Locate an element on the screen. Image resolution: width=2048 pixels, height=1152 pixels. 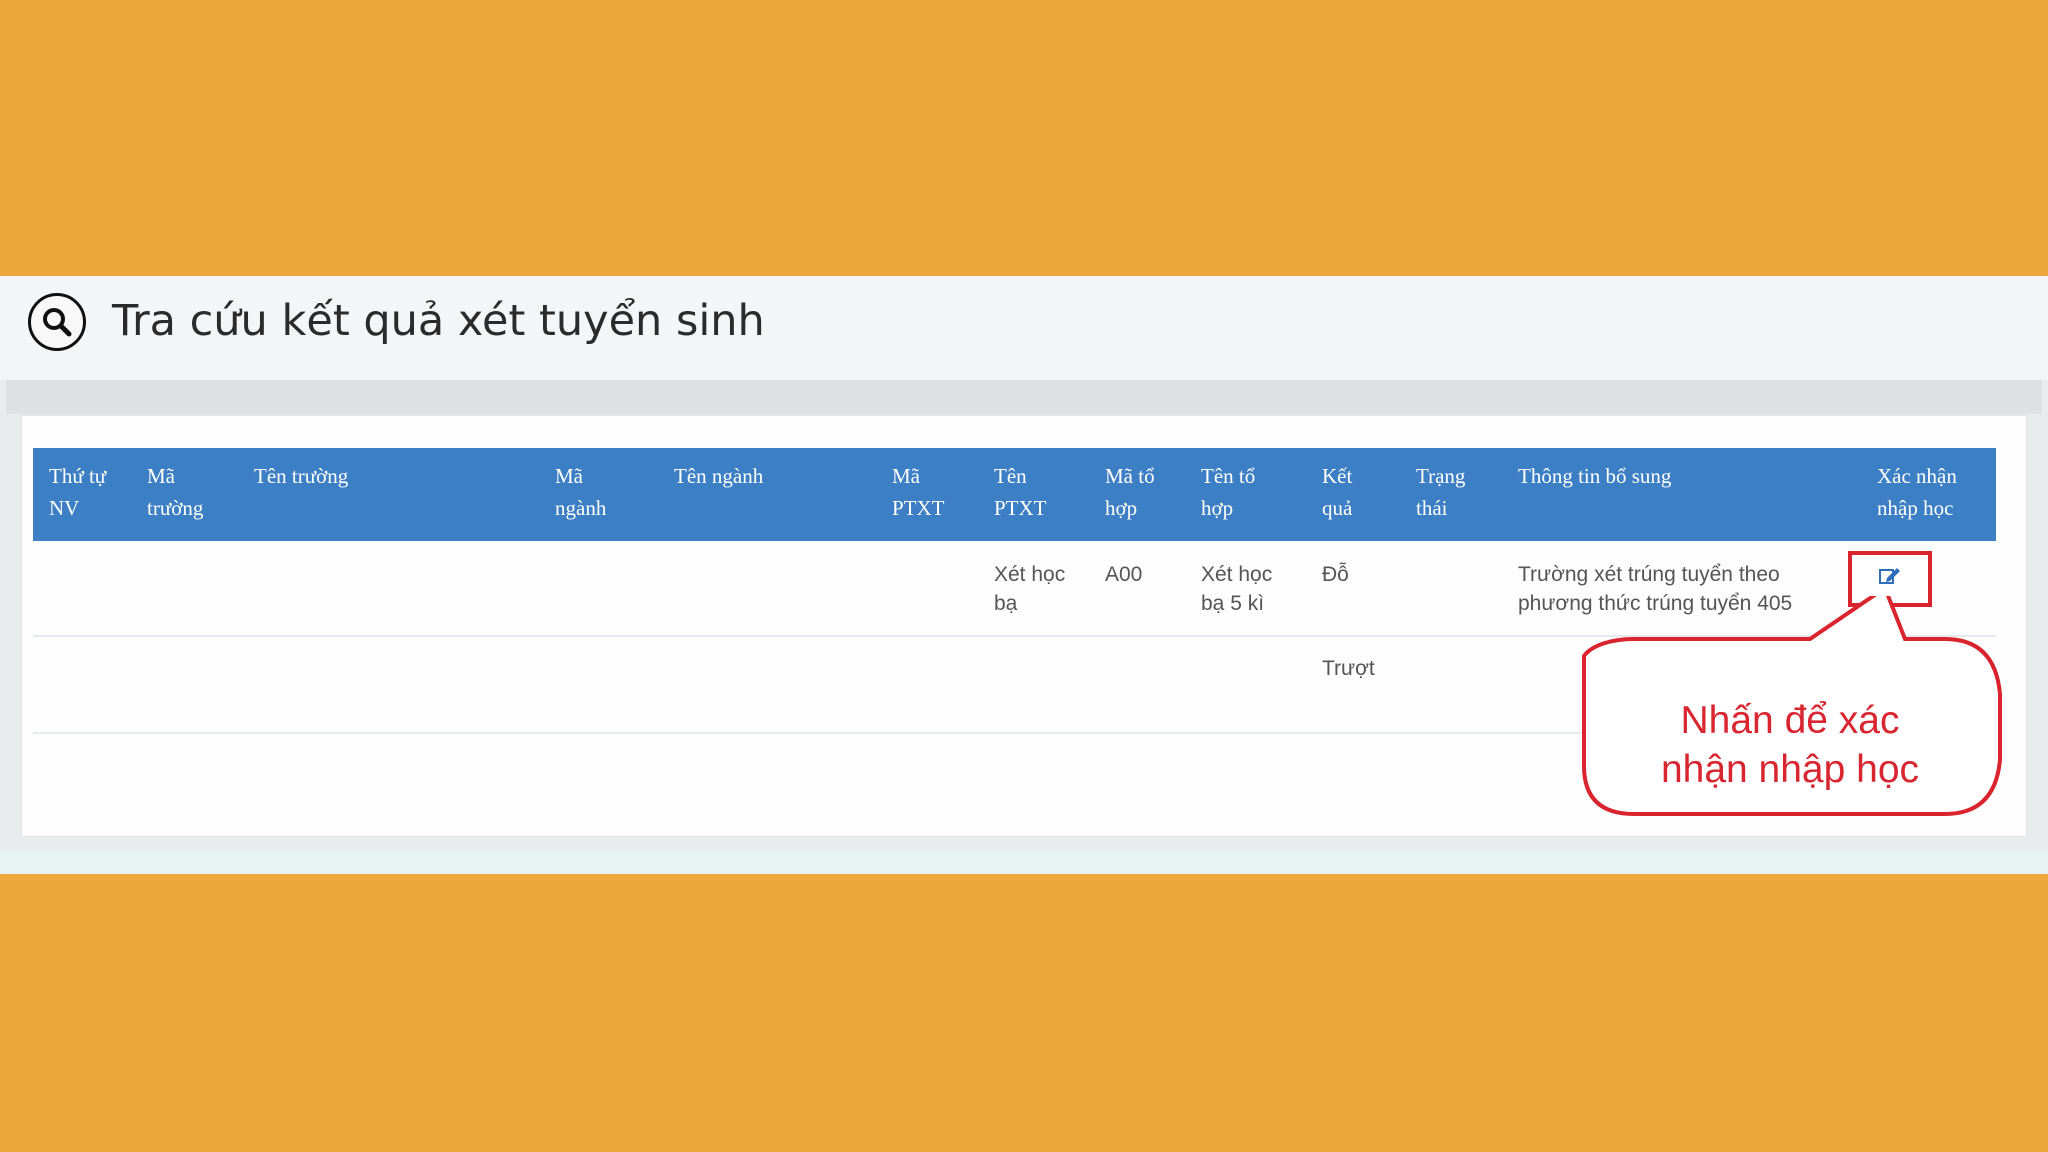
panel-strip is located at coordinates (1024, 397).